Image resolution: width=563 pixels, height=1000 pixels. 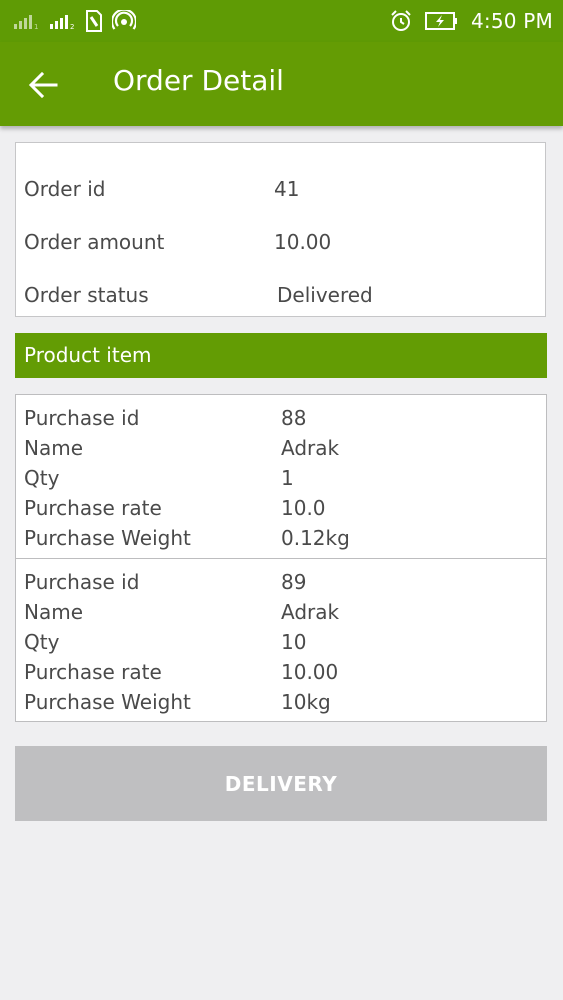 I want to click on product-row: Purchase id 89, so click(x=281, y=582).